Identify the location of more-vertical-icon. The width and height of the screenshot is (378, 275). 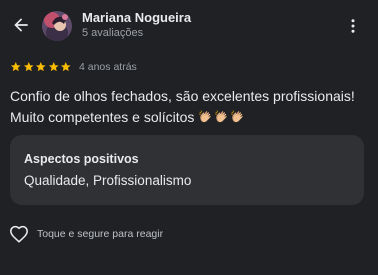
(353, 26).